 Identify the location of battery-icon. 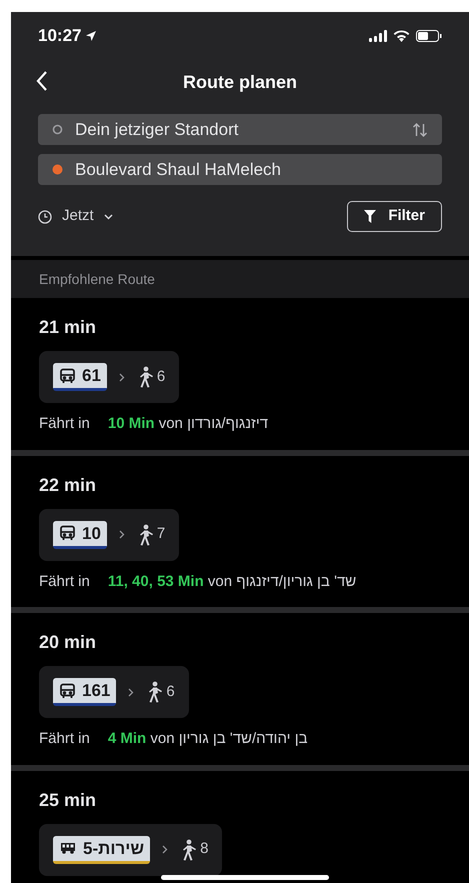
(429, 36).